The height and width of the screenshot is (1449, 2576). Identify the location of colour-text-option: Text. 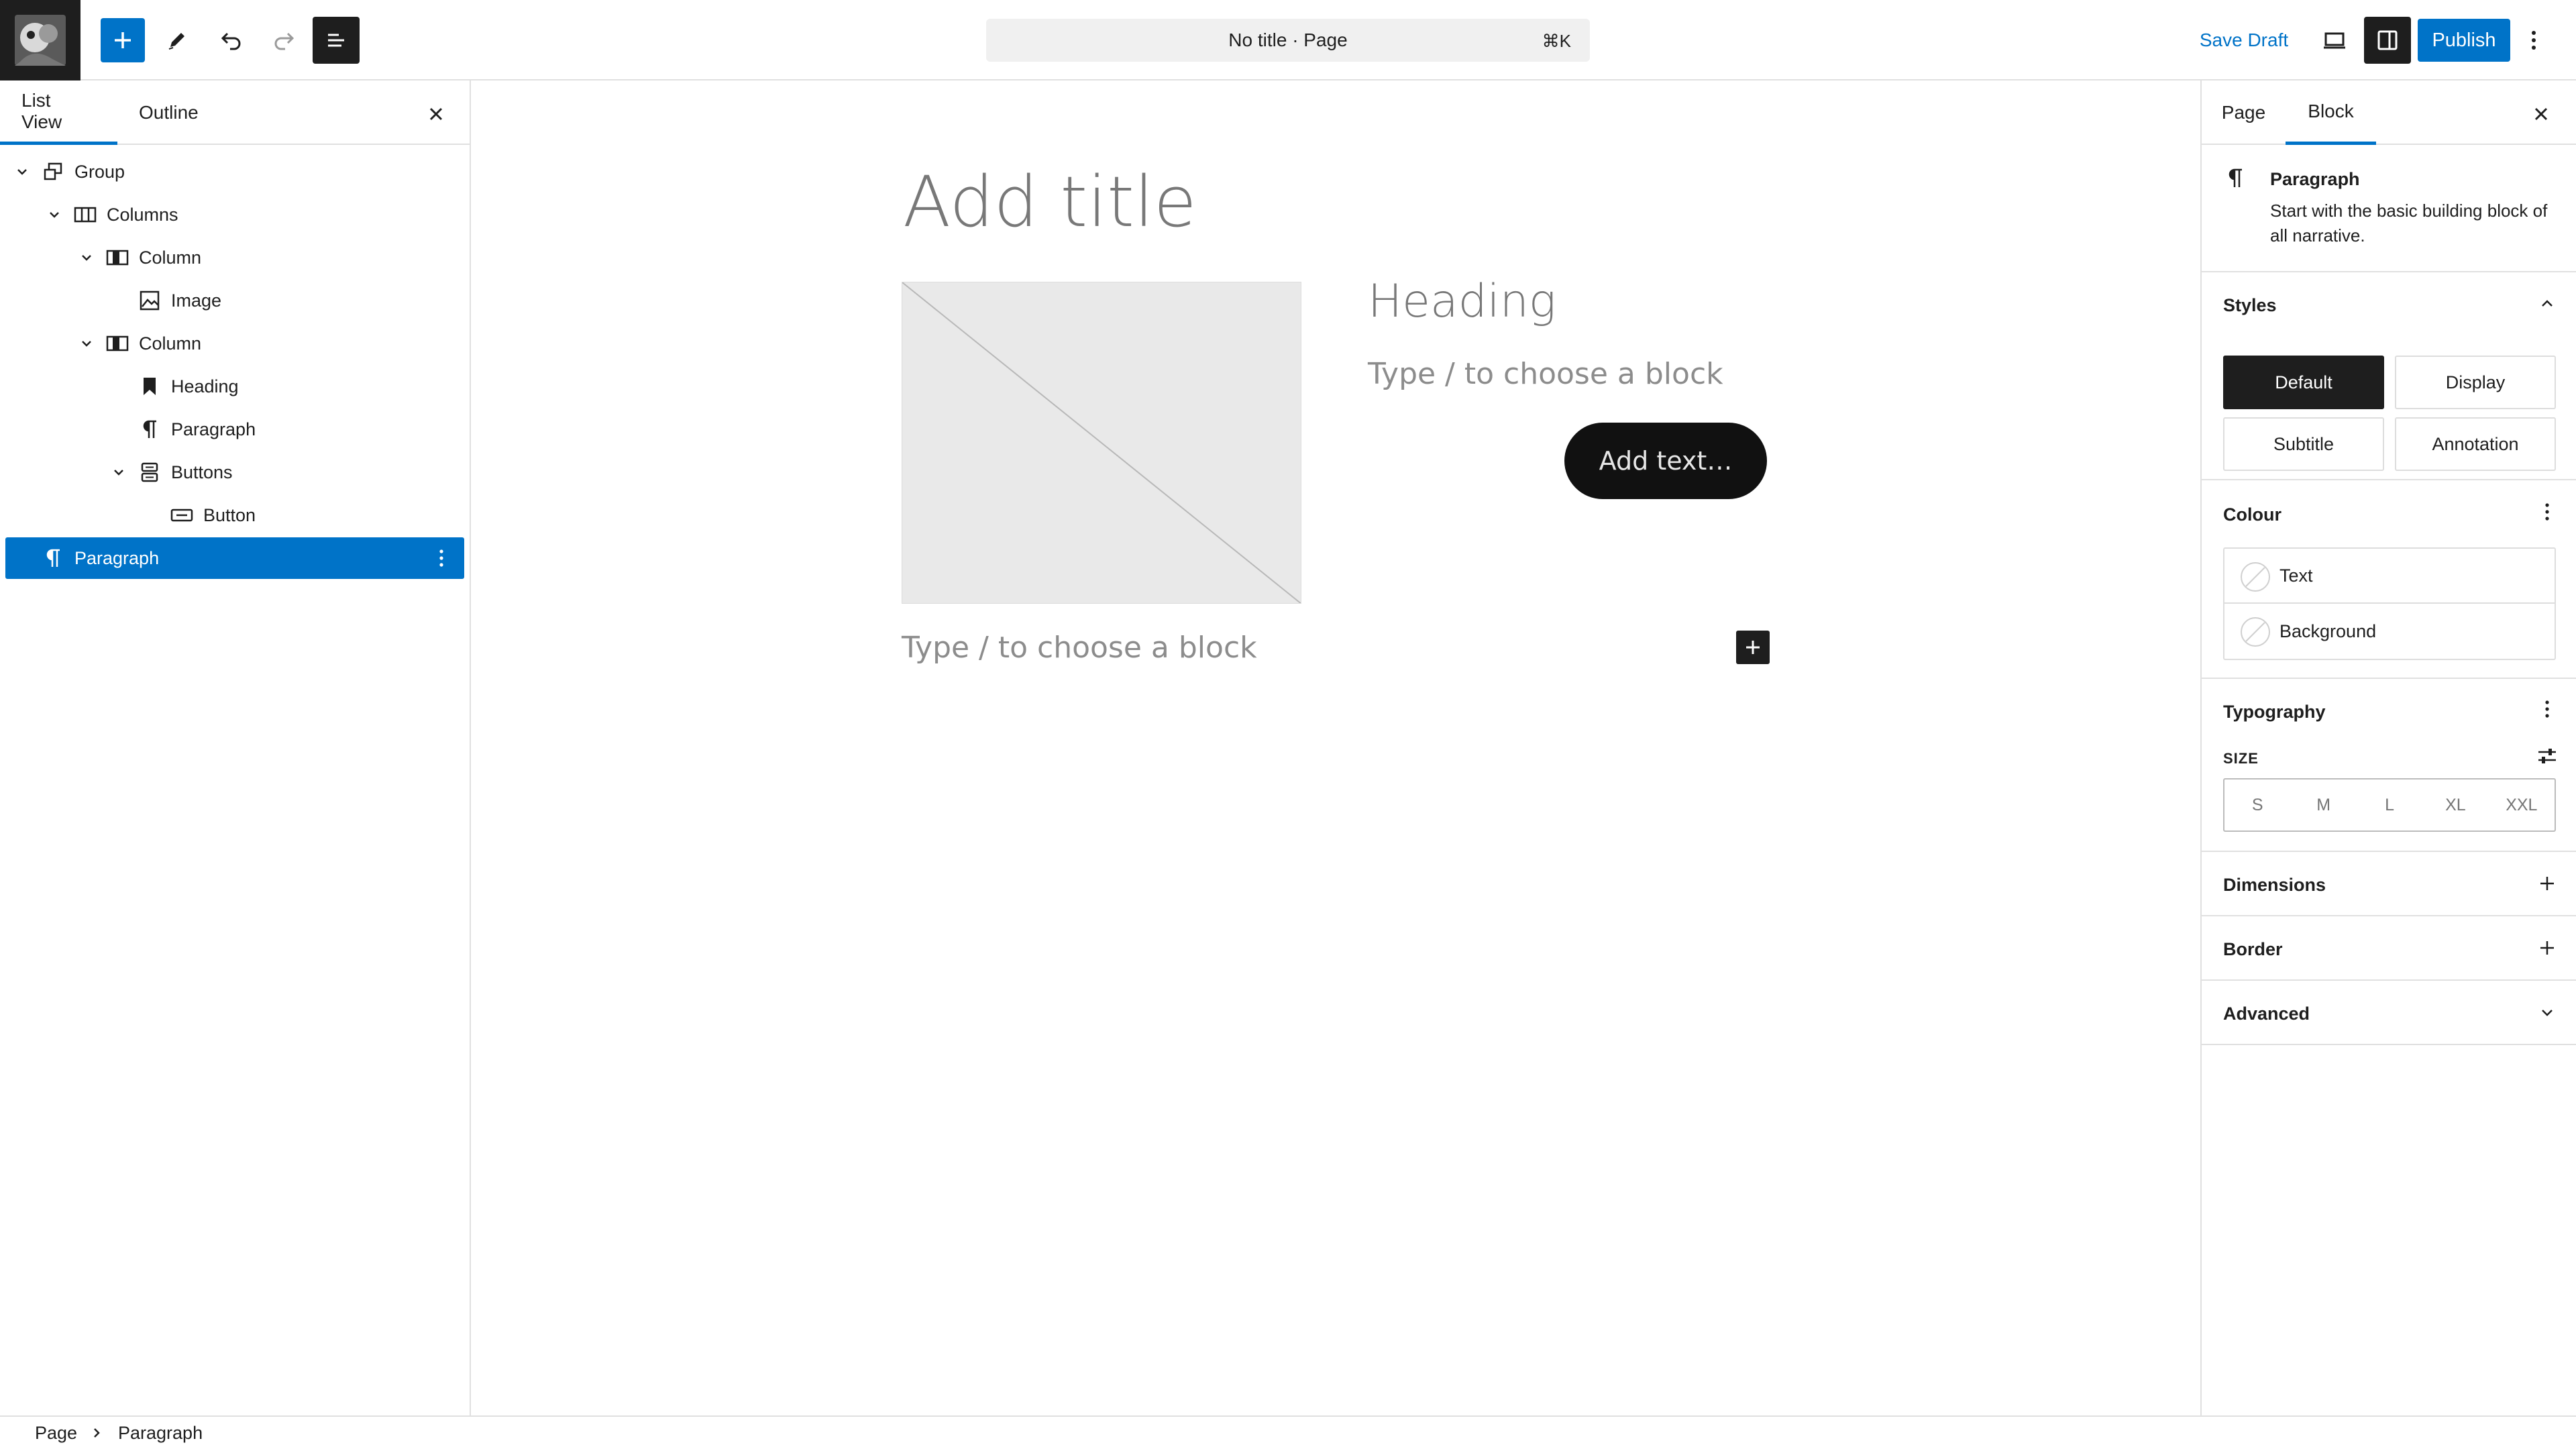
(2389, 576).